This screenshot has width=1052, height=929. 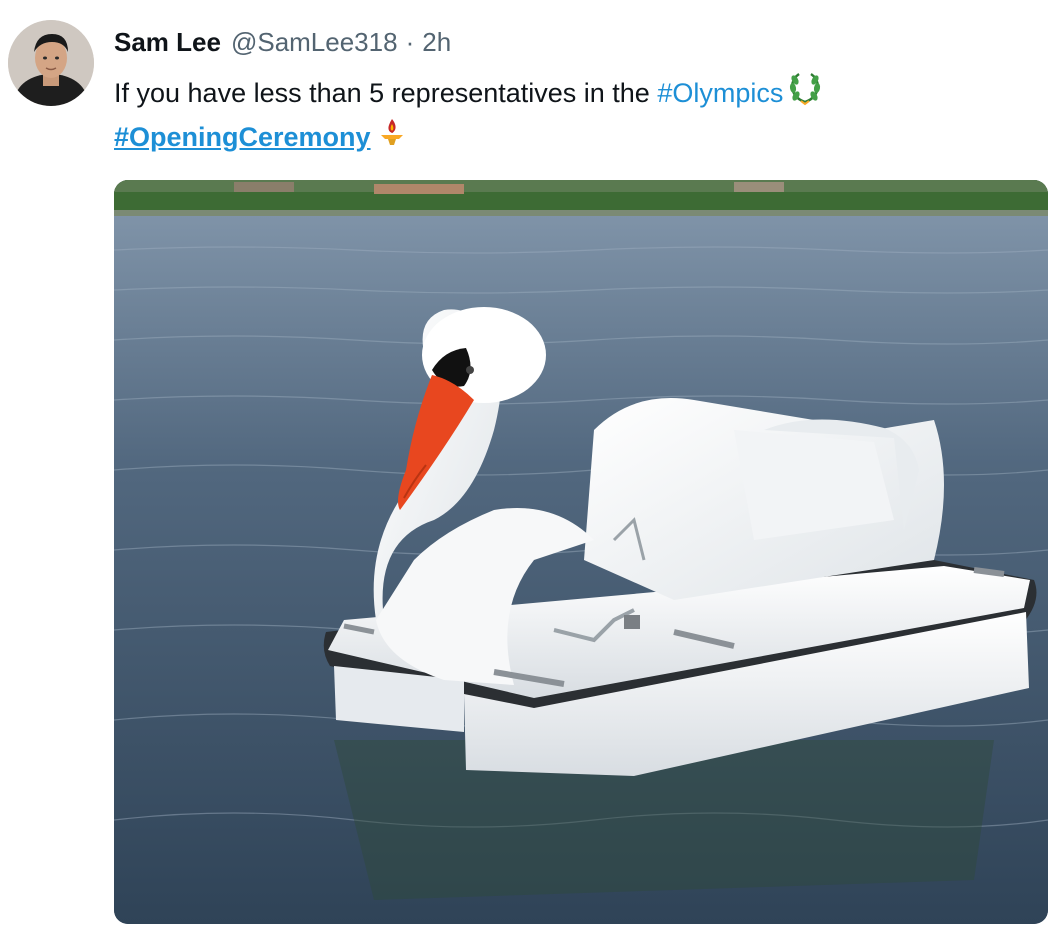 What do you see at coordinates (805, 92) in the screenshot?
I see `laurel-wreath-icon` at bounding box center [805, 92].